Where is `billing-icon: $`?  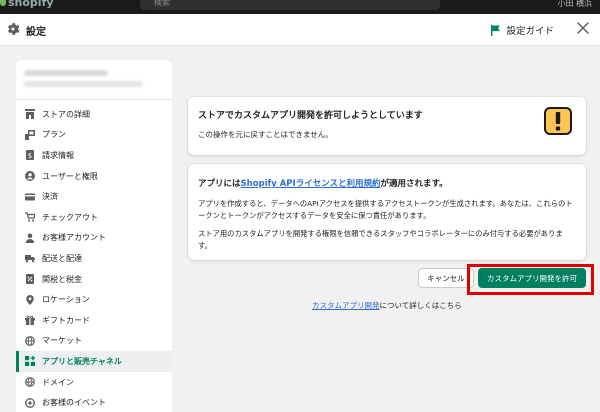 billing-icon: $ is located at coordinates (30, 155).